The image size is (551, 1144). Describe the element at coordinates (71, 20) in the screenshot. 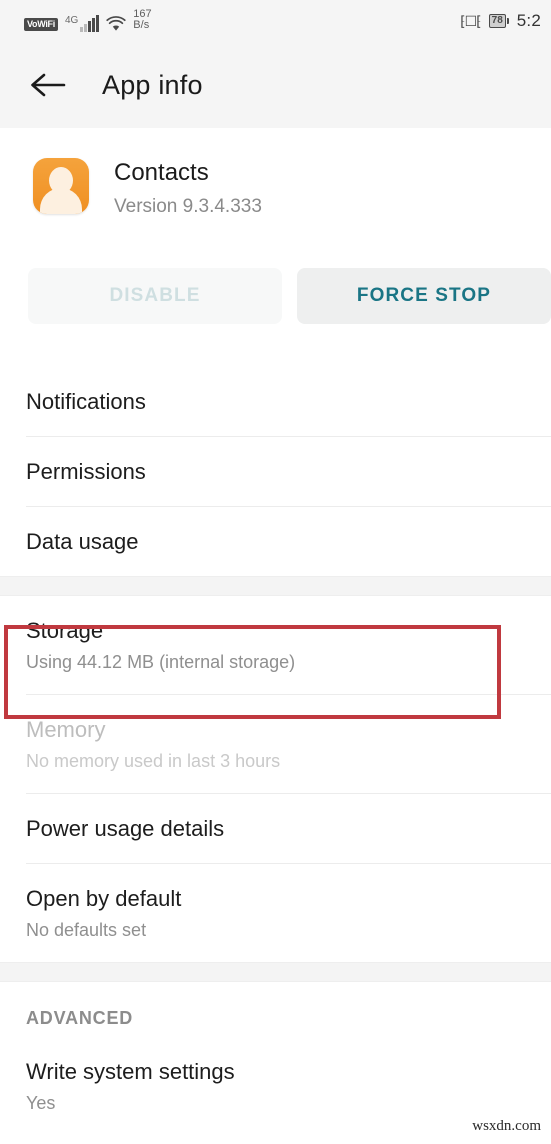

I see `network-type-label: 4G` at that location.